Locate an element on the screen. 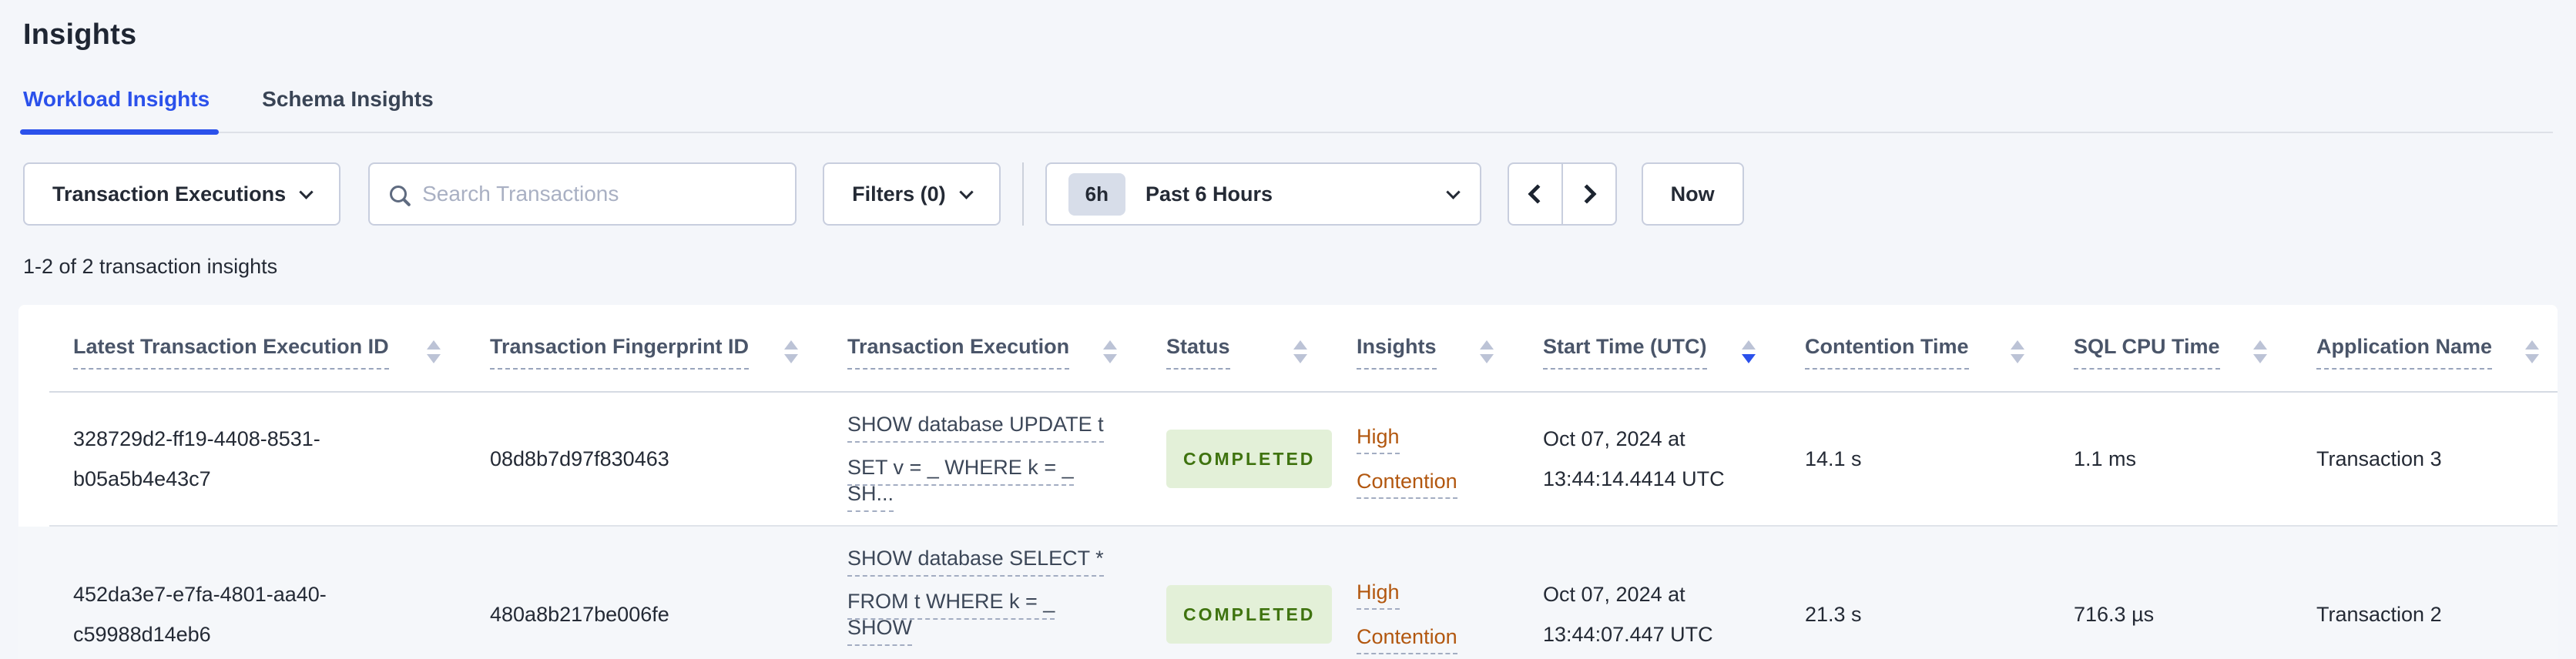 The width and height of the screenshot is (2576, 659). column-header-contention-time: Contention Time is located at coordinates (1939, 352).